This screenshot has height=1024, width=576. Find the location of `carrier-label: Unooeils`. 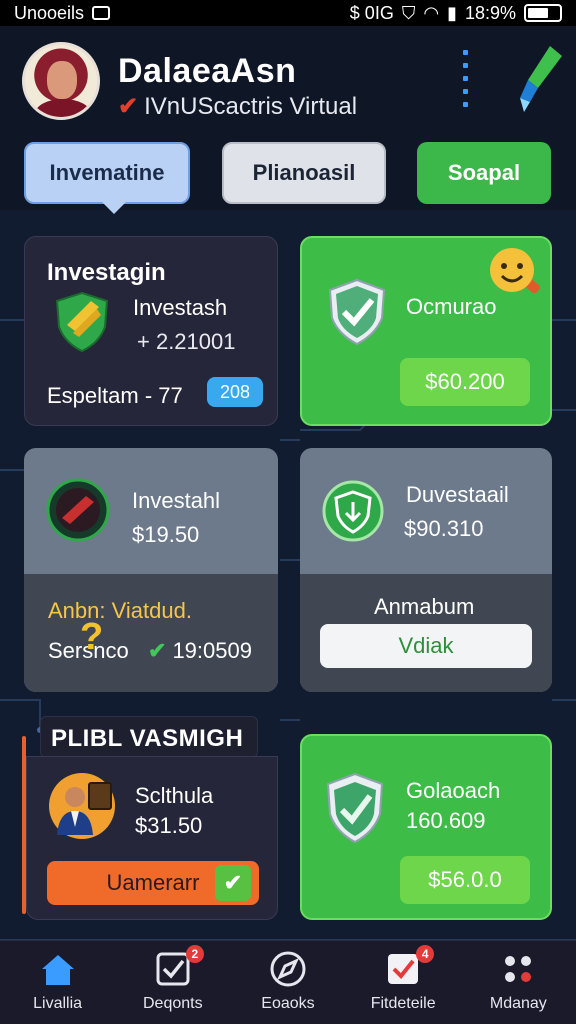

carrier-label: Unooeils is located at coordinates (49, 12).